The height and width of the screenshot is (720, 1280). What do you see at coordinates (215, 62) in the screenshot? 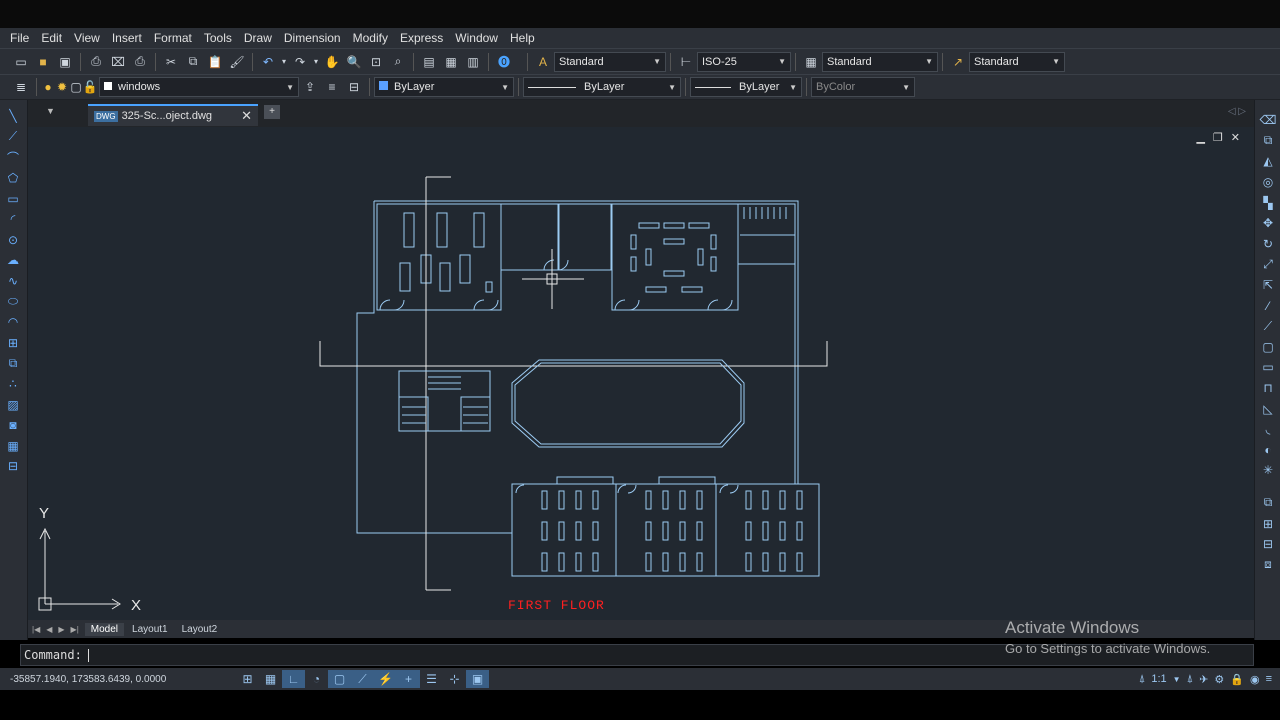
I see `paste-icon: 📋` at bounding box center [215, 62].